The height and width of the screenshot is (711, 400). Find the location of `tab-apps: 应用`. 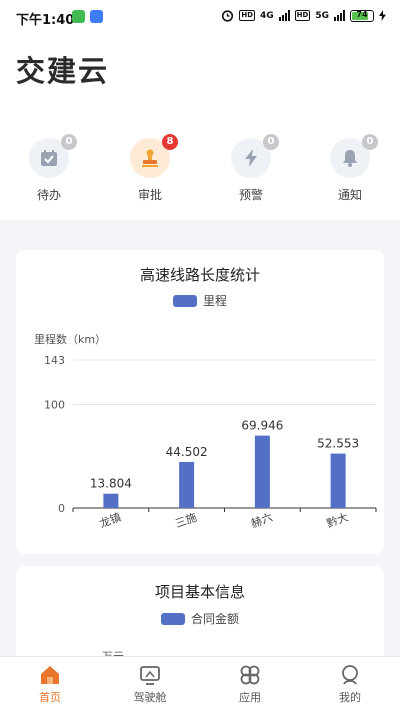

tab-apps: 应用 is located at coordinates (250, 684).